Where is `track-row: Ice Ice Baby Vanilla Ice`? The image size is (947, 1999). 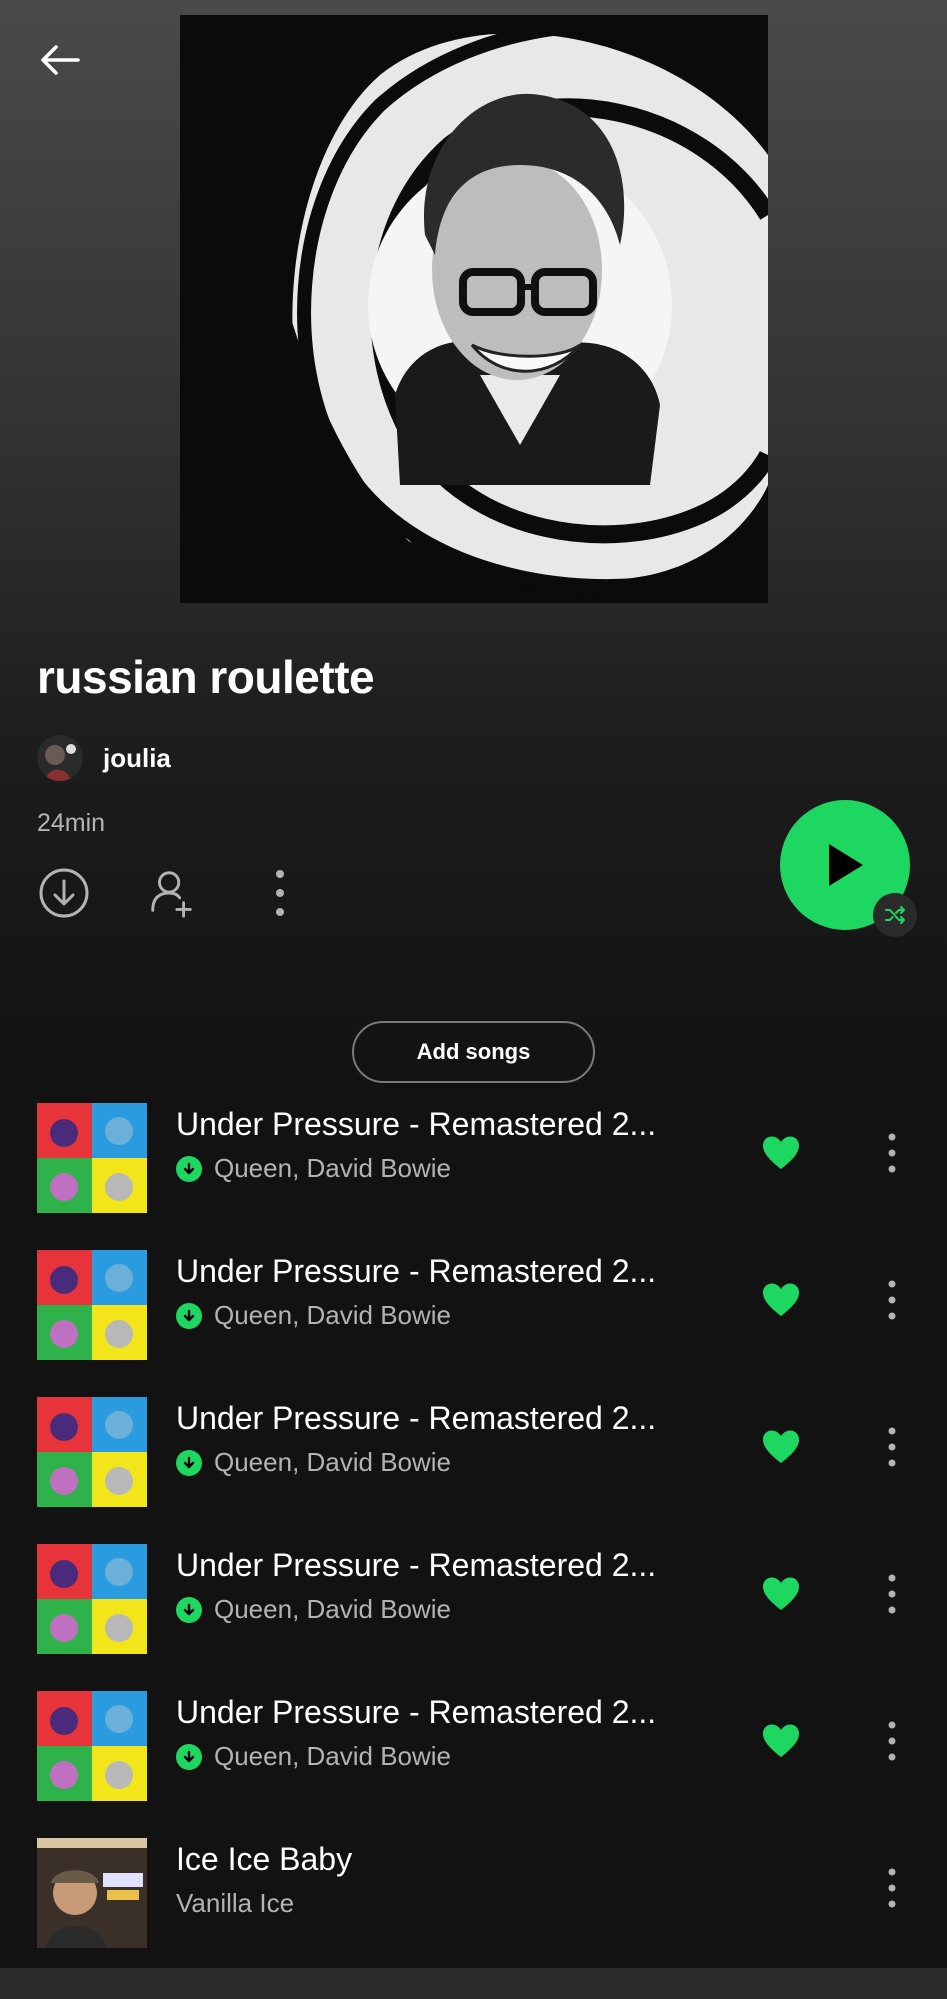
track-row: Ice Ice Baby Vanilla Ice is located at coordinates (473, 1893).